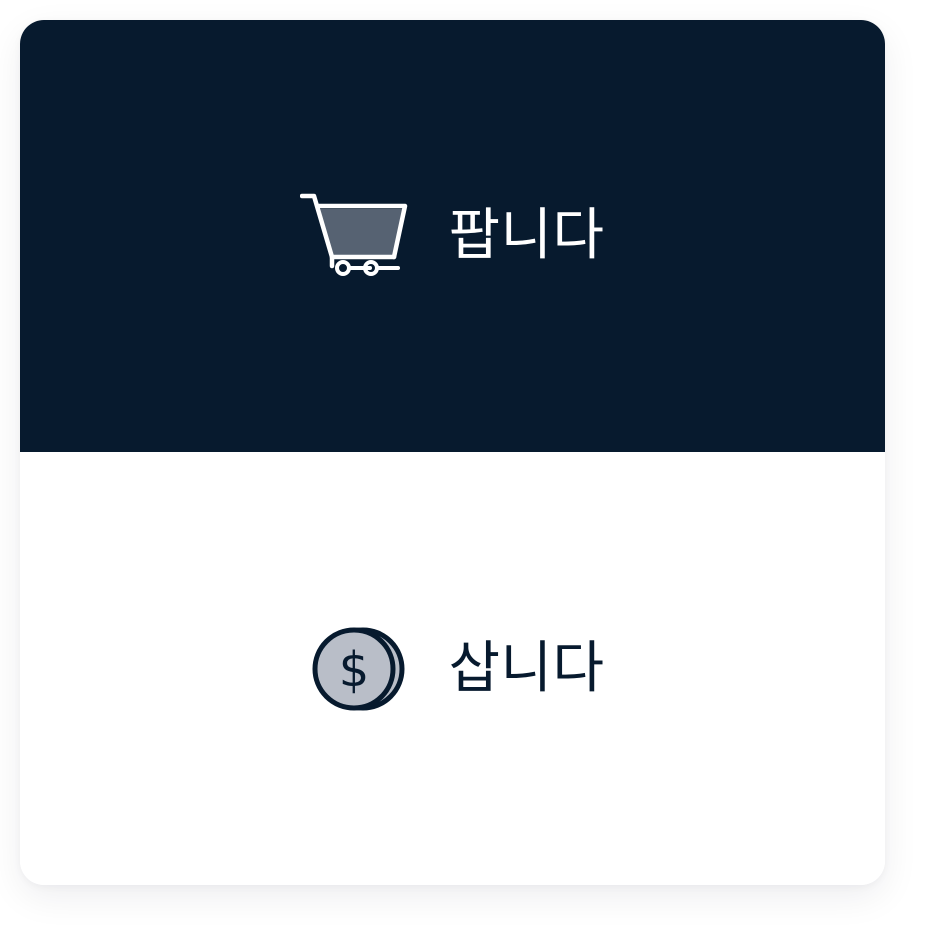 The image size is (927, 927). I want to click on buy-option-content: $ 삽니다, so click(452, 669).